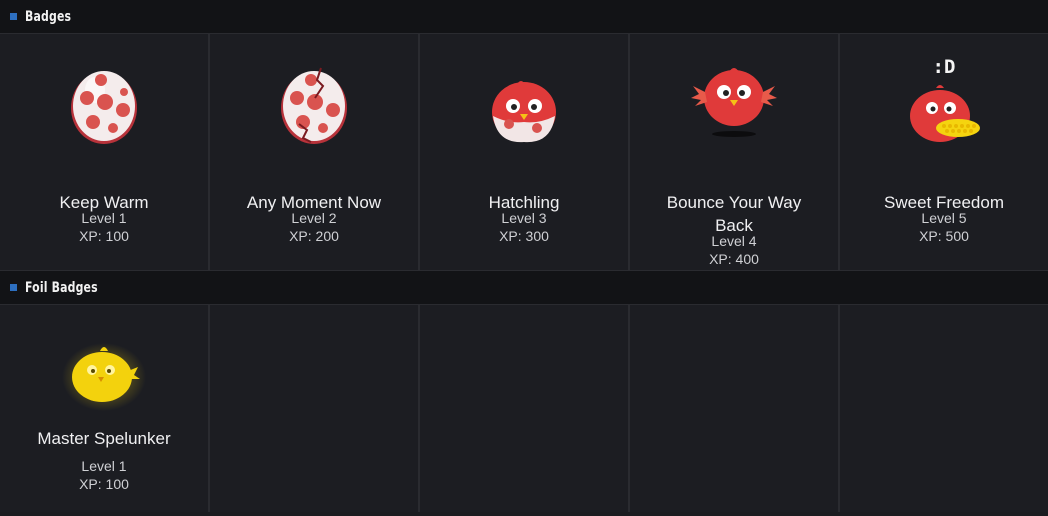 This screenshot has width=1048, height=516. I want to click on badge-card-master-spelunker: Master Spelunker Level 1 XP: 100, so click(105, 408).